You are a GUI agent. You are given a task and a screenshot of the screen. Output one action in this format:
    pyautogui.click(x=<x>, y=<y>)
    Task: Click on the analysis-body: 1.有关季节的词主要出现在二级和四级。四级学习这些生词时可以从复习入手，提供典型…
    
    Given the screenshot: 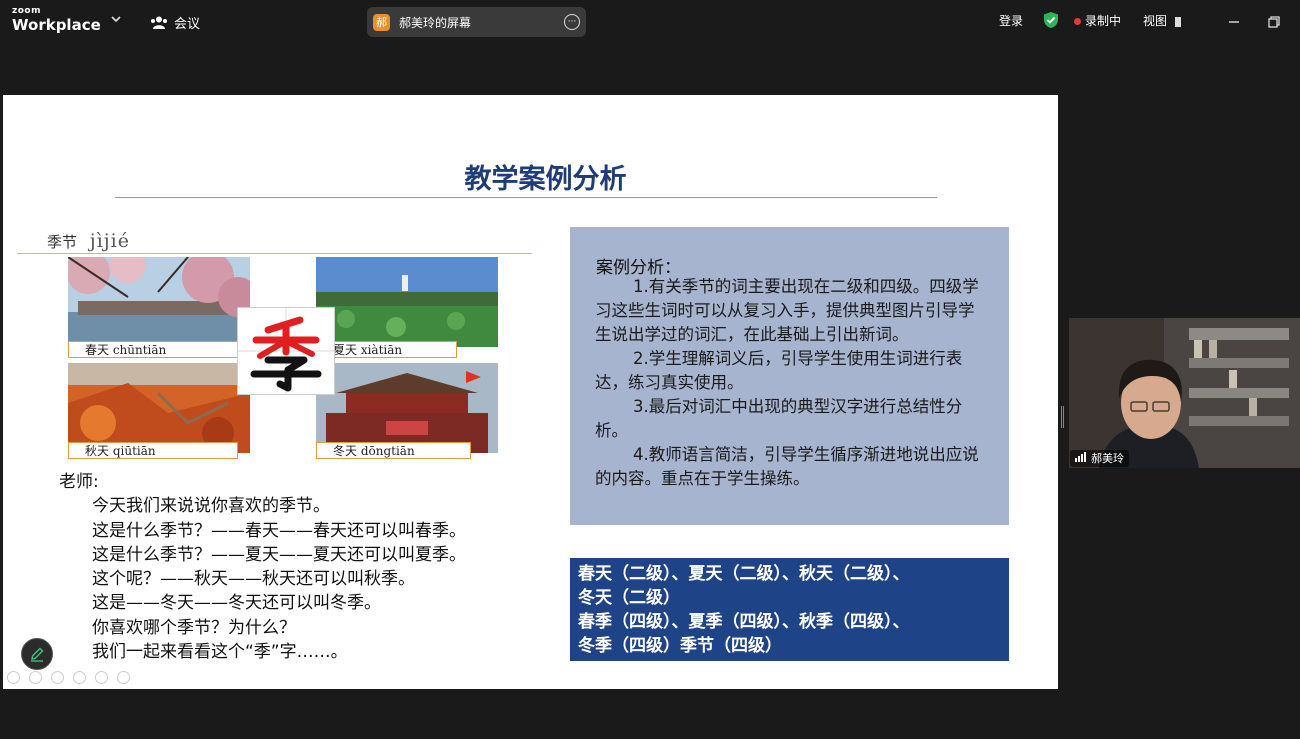 What is the action you would take?
    pyautogui.click(x=792, y=383)
    